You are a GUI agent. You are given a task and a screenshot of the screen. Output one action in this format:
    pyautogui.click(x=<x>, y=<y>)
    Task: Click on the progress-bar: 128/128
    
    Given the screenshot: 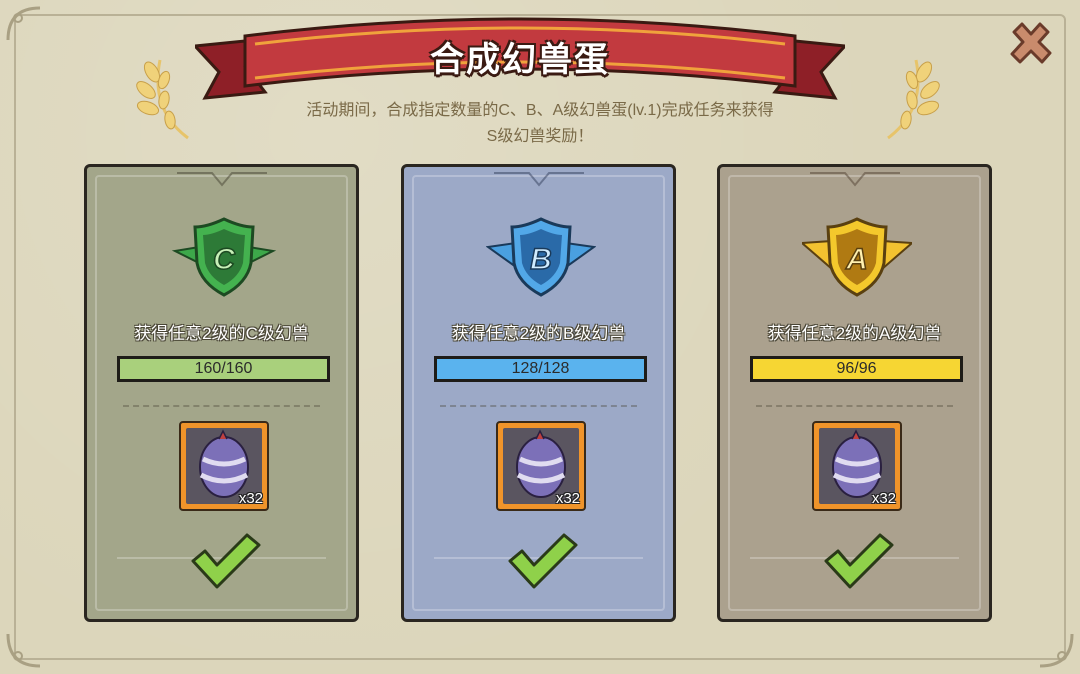 What is the action you would take?
    pyautogui.click(x=540, y=369)
    